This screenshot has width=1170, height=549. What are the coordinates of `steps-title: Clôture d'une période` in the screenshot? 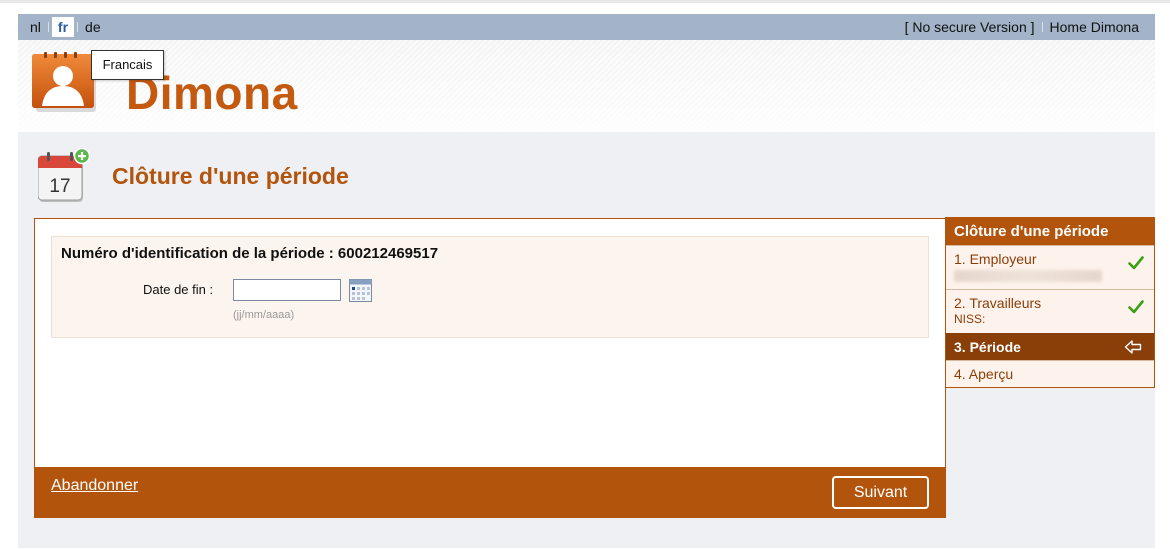 It's located at (1050, 231).